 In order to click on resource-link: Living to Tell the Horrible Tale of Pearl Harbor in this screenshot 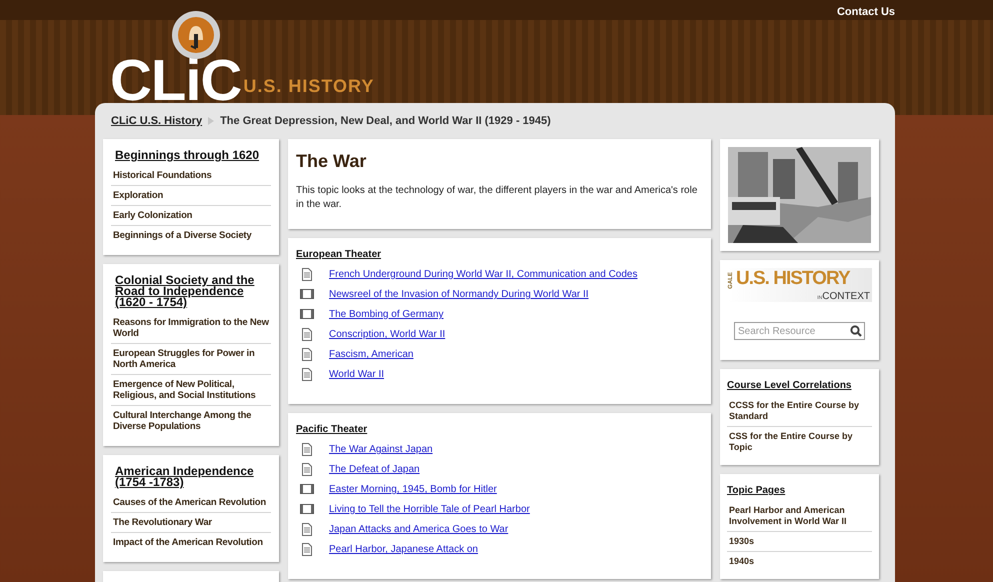, I will do `click(429, 509)`.